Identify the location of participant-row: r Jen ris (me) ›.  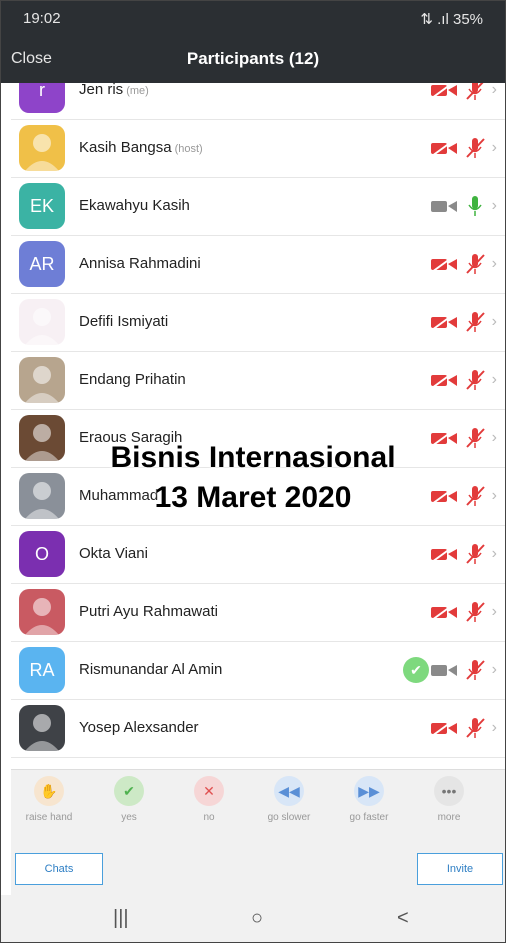
(258, 101).